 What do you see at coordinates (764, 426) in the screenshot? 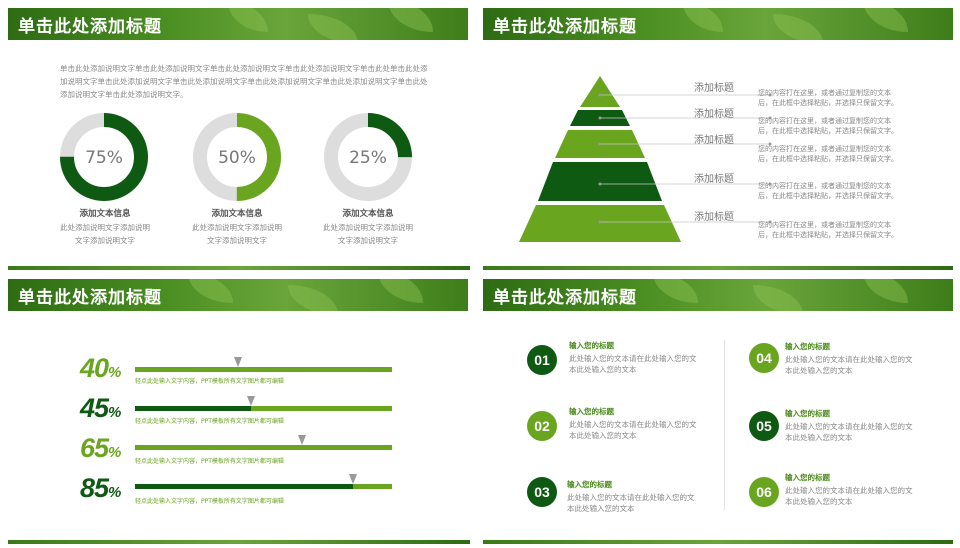
I see `item-number-badge: 05` at bounding box center [764, 426].